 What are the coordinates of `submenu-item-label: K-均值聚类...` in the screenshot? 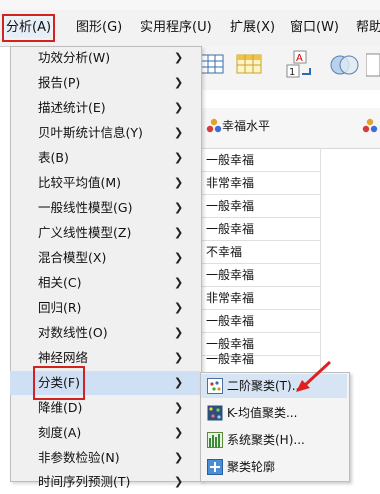 It's located at (262, 413).